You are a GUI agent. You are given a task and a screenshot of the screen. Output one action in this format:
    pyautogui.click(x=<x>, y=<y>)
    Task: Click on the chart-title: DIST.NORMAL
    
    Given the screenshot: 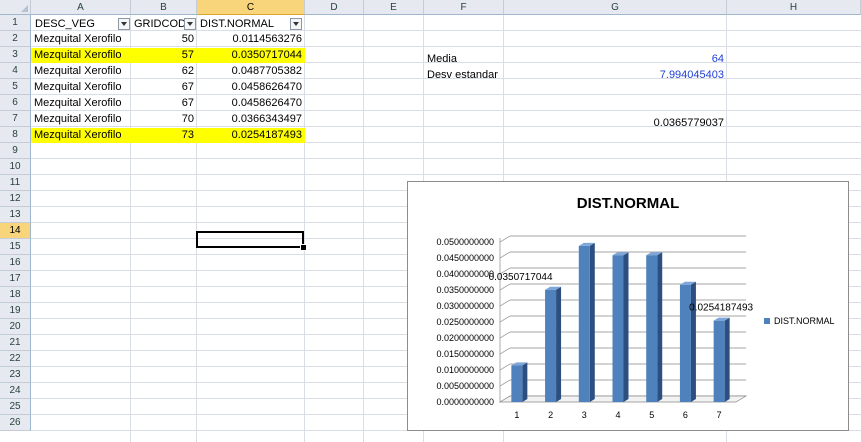 What is the action you would take?
    pyautogui.click(x=628, y=203)
    